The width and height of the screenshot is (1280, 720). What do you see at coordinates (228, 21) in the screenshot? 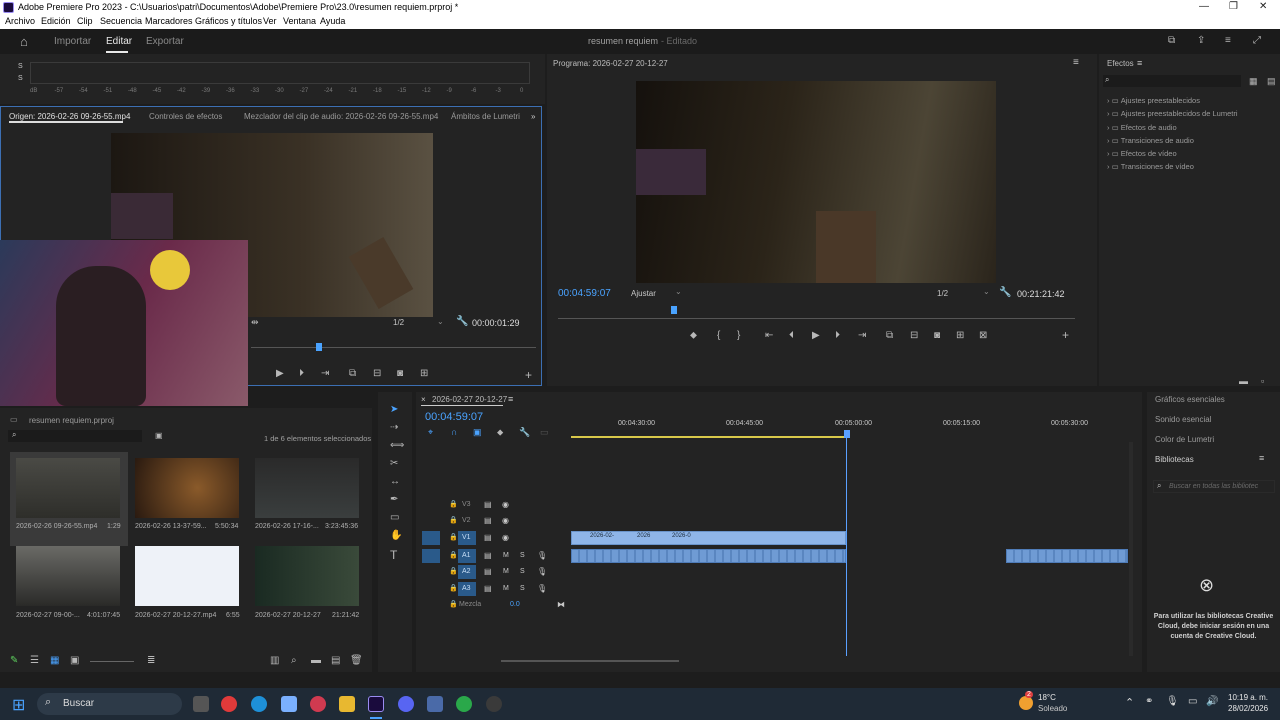
I see `menu-graficos: Gráficos y títulos` at bounding box center [228, 21].